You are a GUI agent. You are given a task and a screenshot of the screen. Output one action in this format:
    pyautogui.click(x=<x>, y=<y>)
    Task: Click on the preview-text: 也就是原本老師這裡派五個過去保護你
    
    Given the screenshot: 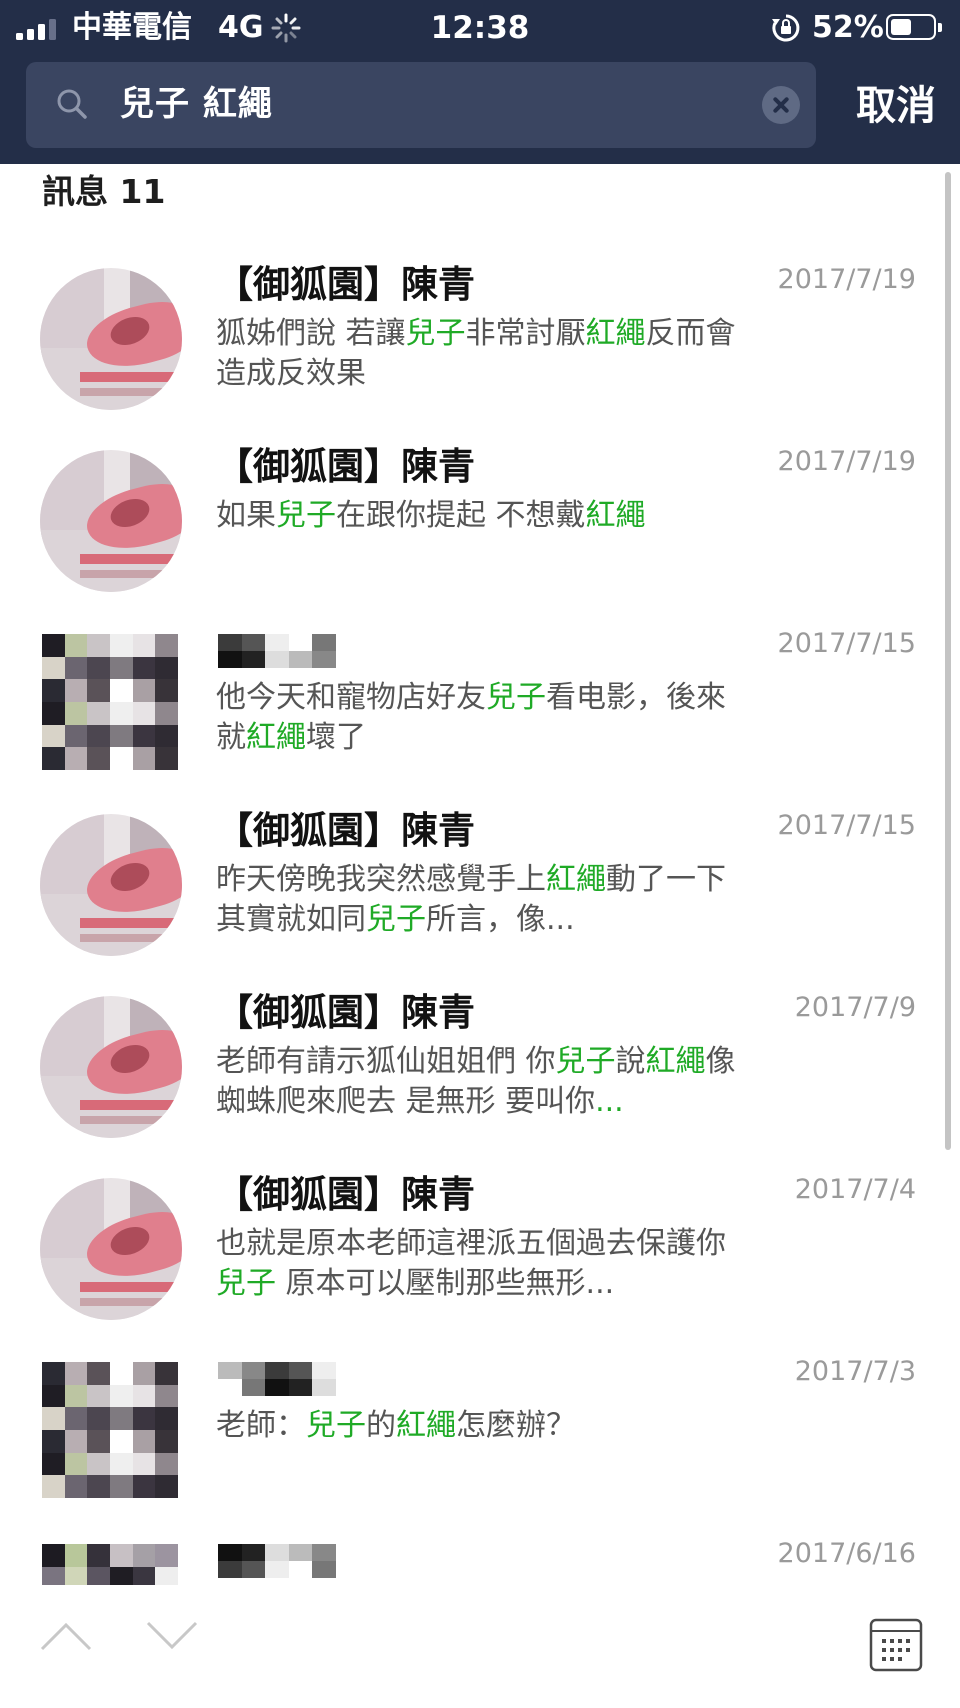 What is the action you would take?
    pyautogui.click(x=471, y=1243)
    